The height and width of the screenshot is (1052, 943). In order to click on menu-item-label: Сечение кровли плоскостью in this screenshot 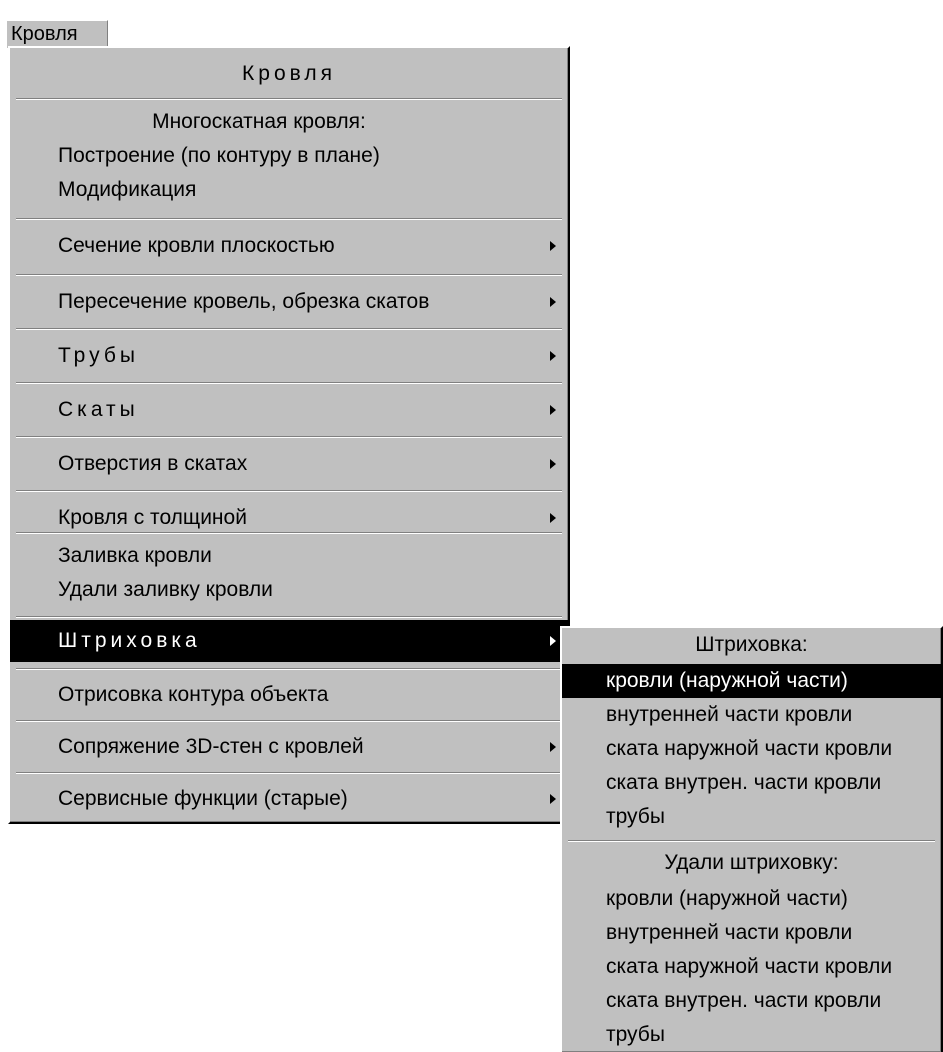, I will do `click(196, 245)`.